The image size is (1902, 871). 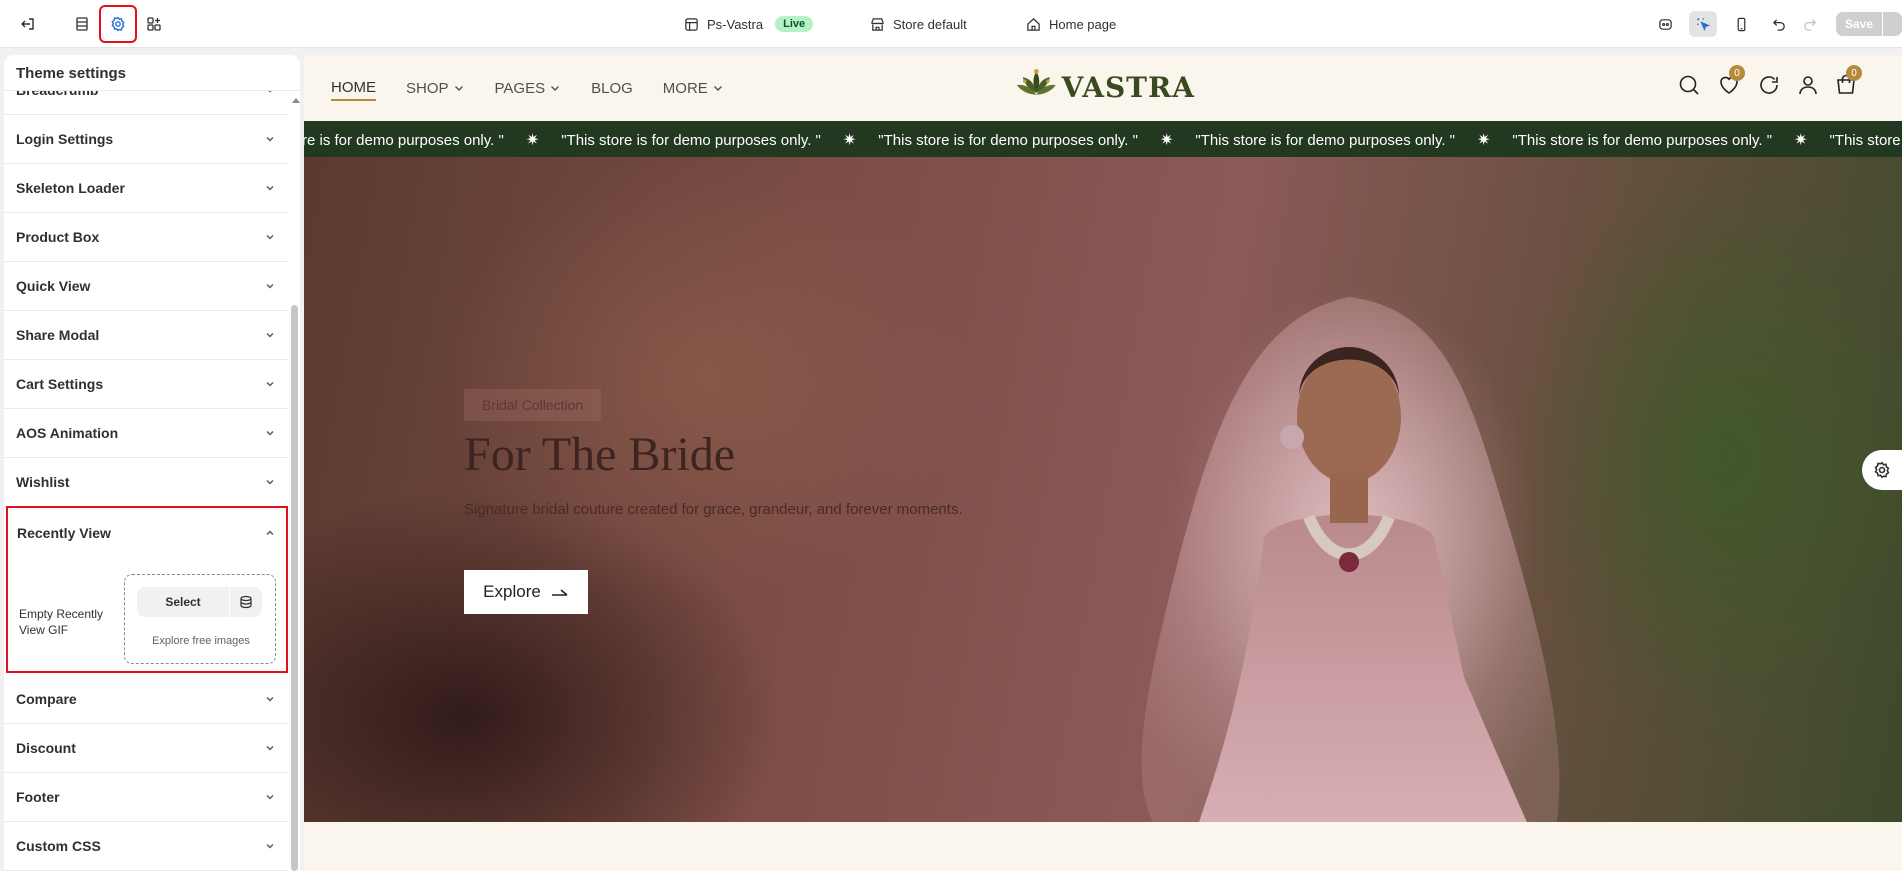 I want to click on nav-pages: PAGES, so click(x=528, y=88).